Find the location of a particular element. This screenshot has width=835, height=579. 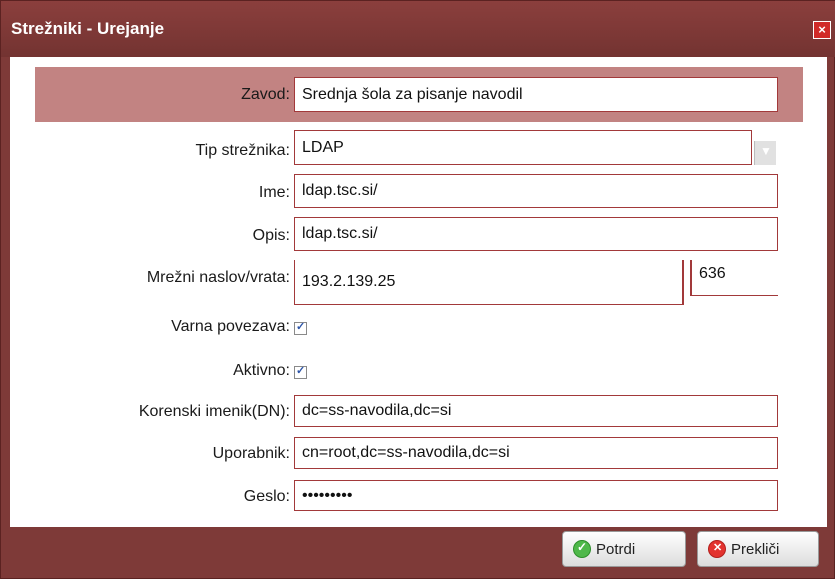

naslov-label: Mrežni naslov/vrata: is located at coordinates (218, 277).